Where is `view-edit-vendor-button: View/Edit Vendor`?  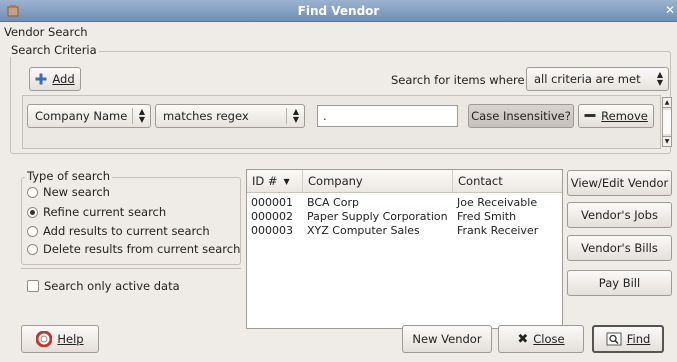
view-edit-vendor-button: View/Edit Vendor is located at coordinates (619, 183).